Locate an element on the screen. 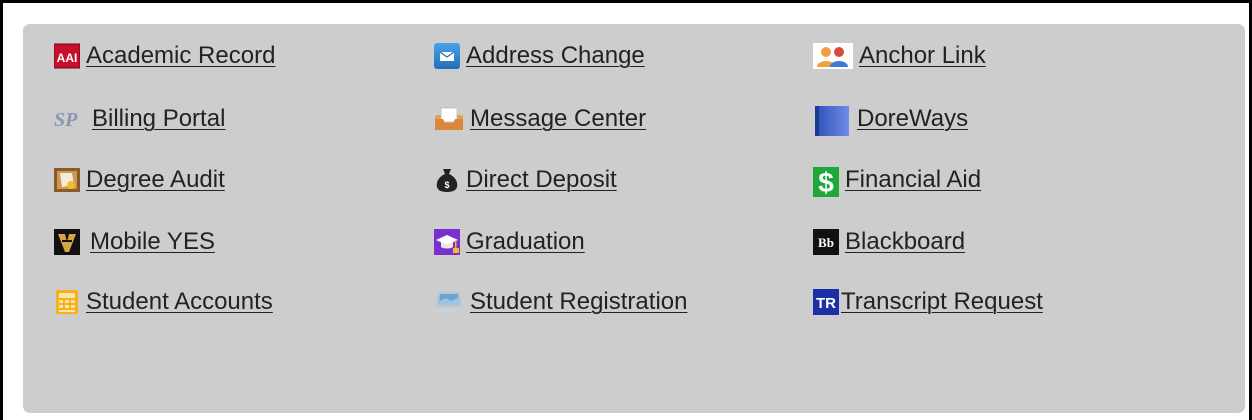 This screenshot has height=420, width=1252. link-billing-portal: SP Billing Portal is located at coordinates (139, 119).